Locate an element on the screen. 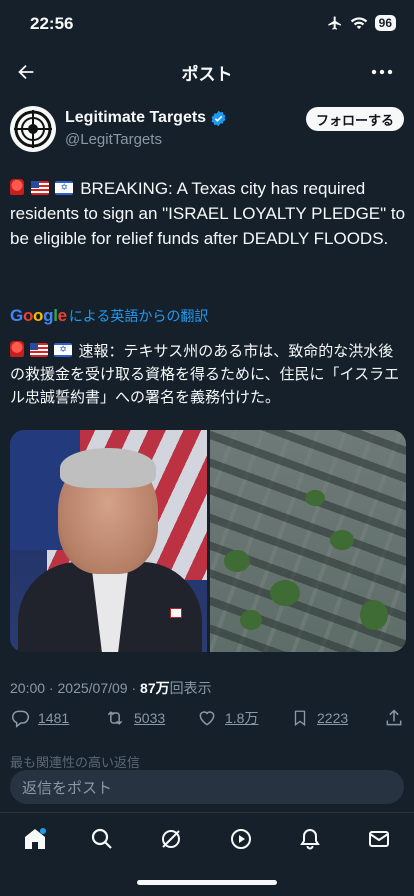 The height and width of the screenshot is (896, 414). repost-button: 5033 is located at coordinates (134, 718).